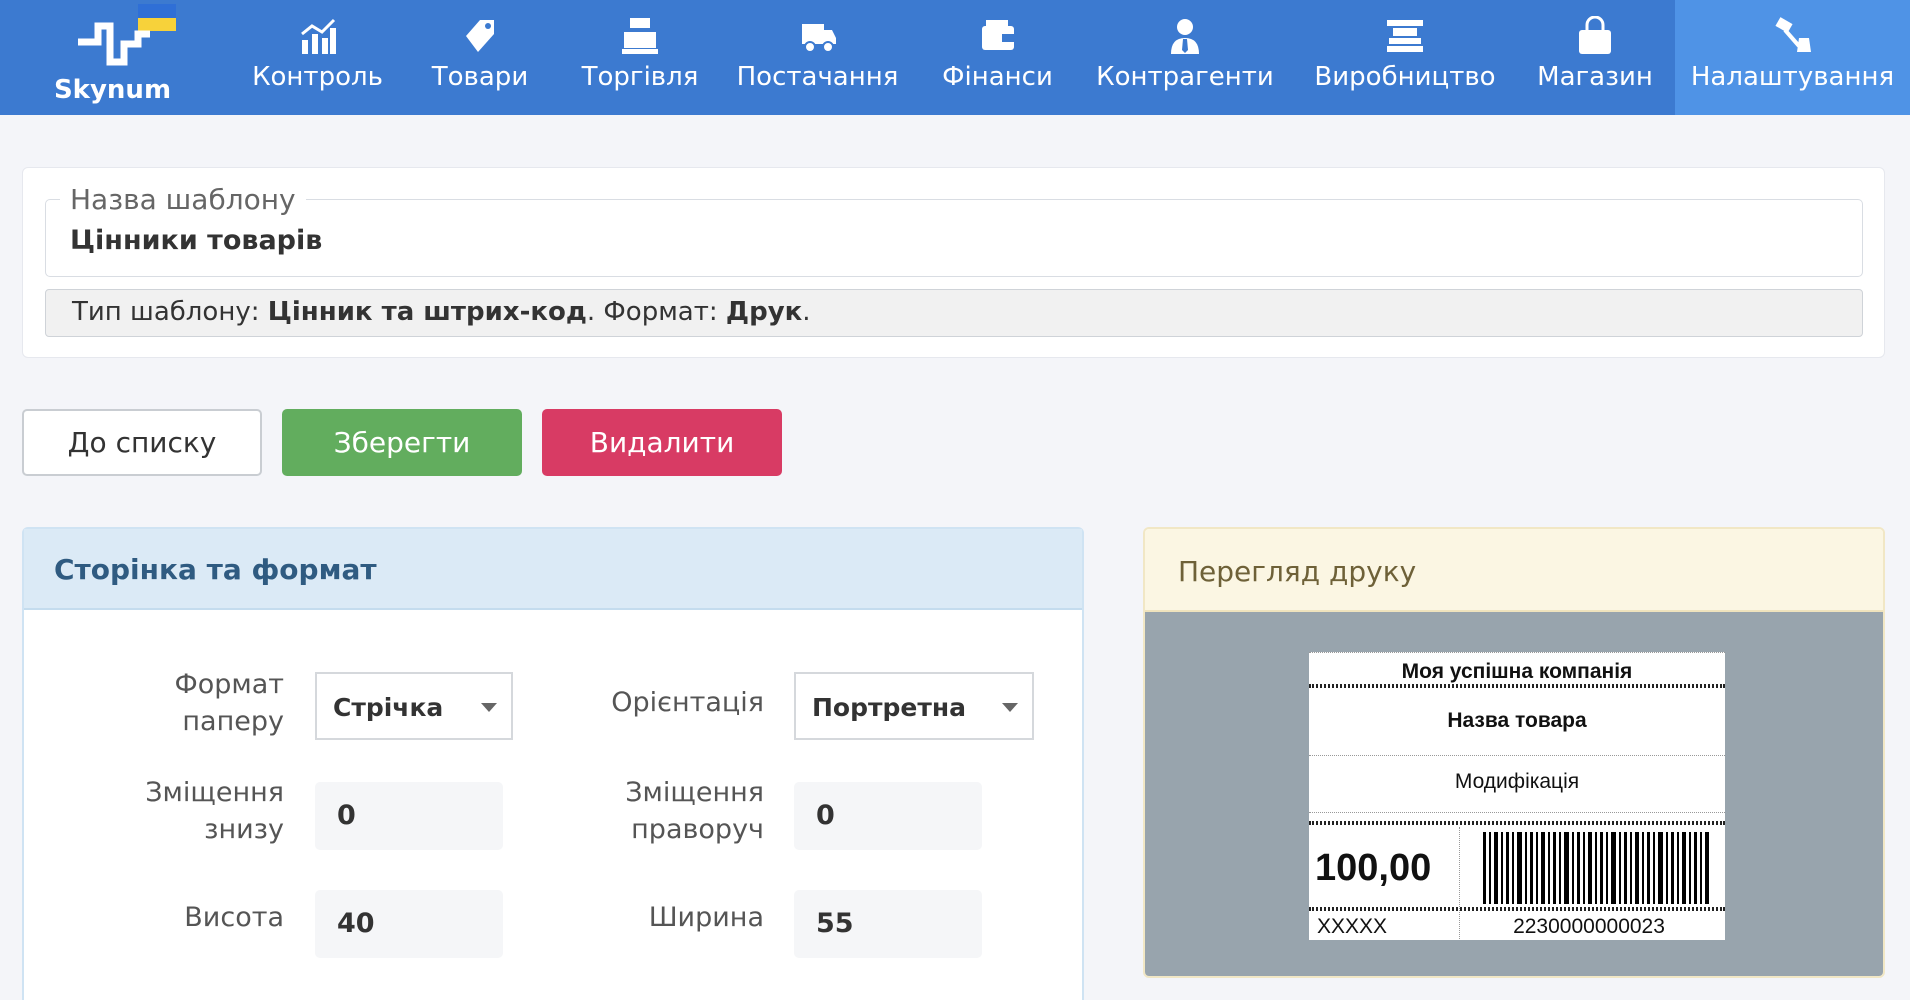  What do you see at coordinates (1185, 36) in the screenshot?
I see `user-tie-icon` at bounding box center [1185, 36].